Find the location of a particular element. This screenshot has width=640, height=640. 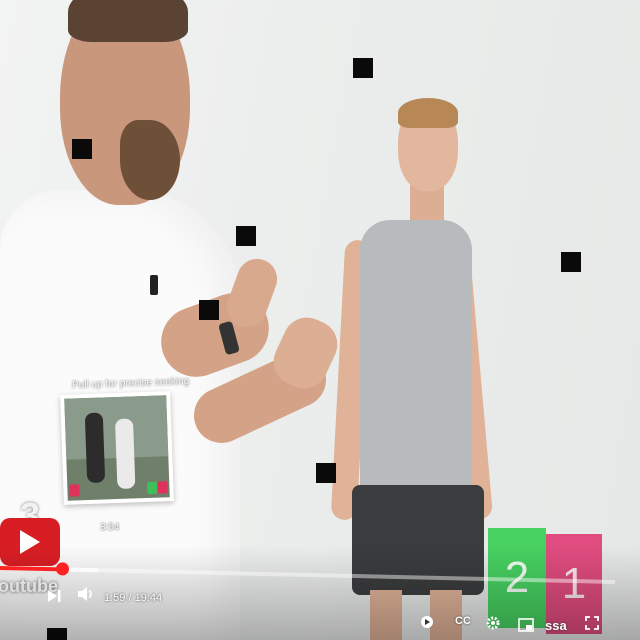

miniplayer-icon is located at coordinates (526, 625).